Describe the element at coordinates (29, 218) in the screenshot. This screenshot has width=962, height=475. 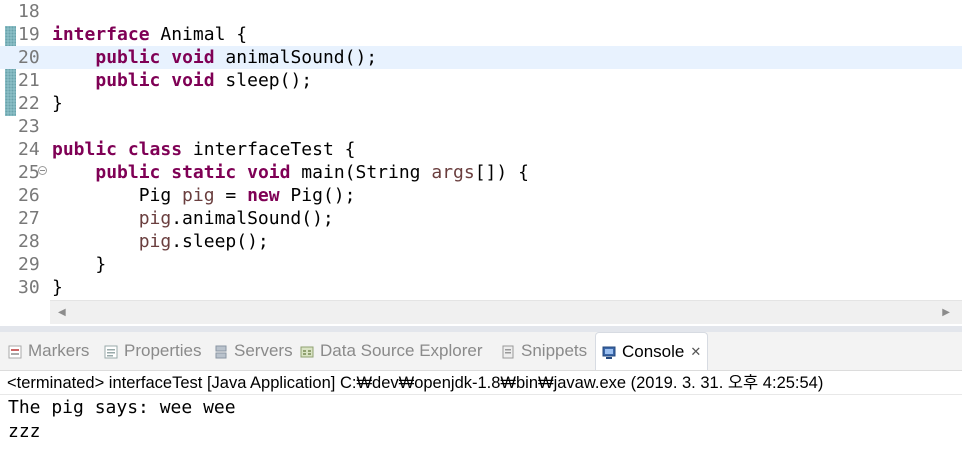
I see `line-number: 27` at that location.